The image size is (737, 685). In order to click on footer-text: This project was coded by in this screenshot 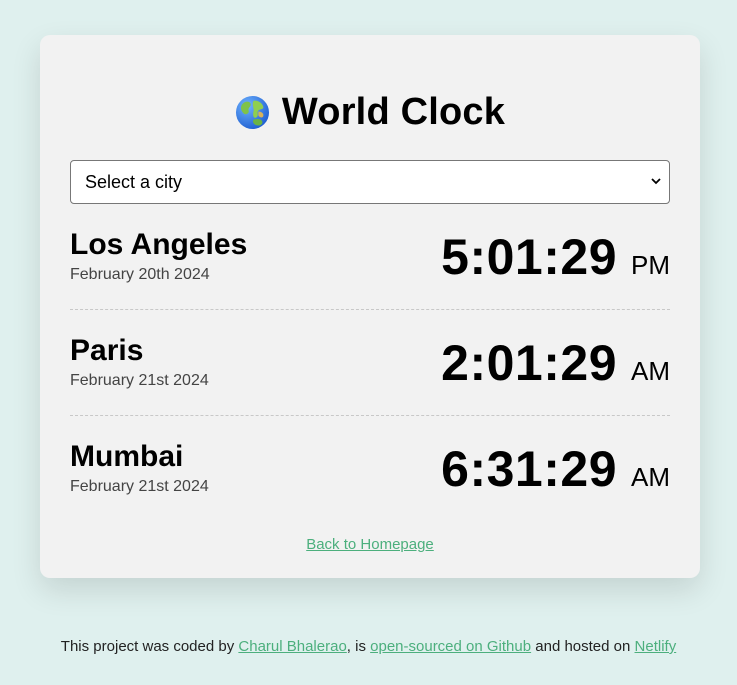, I will do `click(149, 646)`.